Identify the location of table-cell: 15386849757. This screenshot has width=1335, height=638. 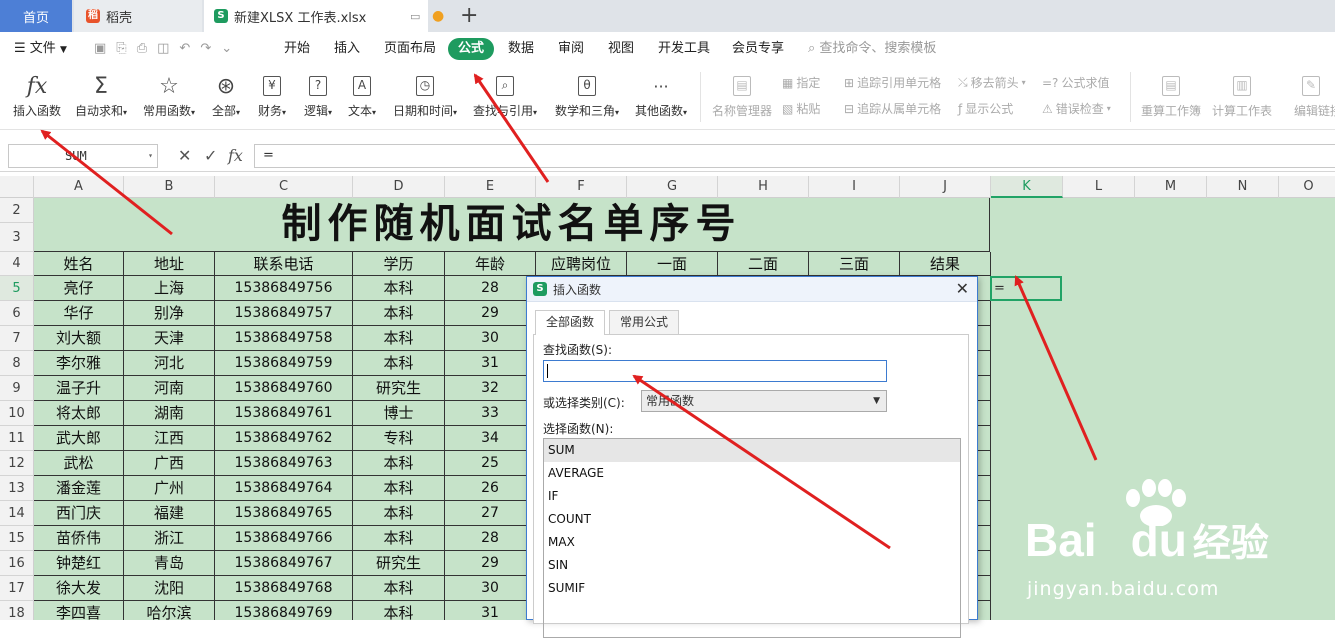
(284, 313).